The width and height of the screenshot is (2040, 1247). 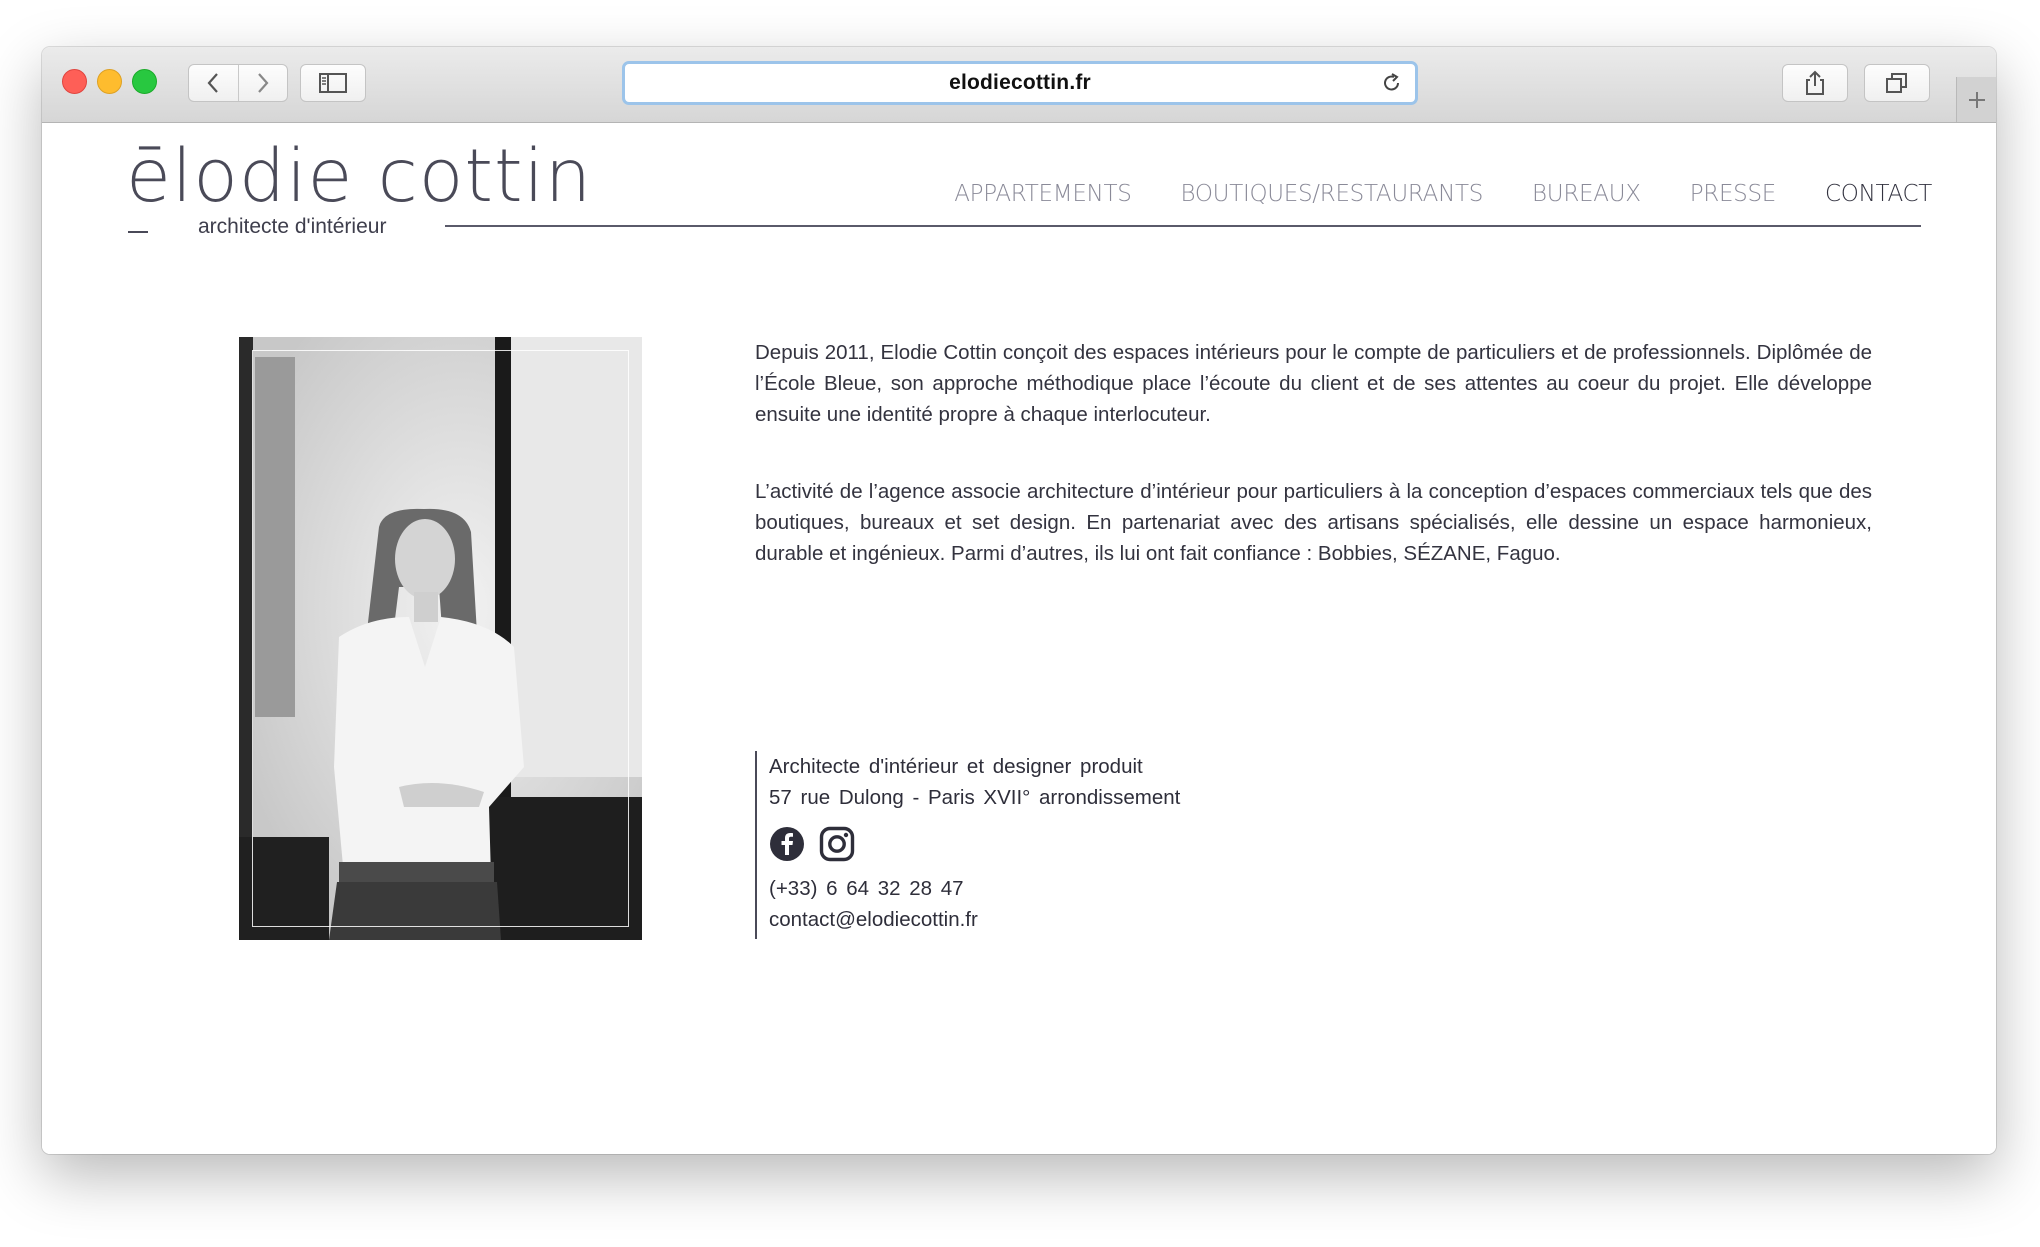 I want to click on forward-button, so click(x=262, y=83).